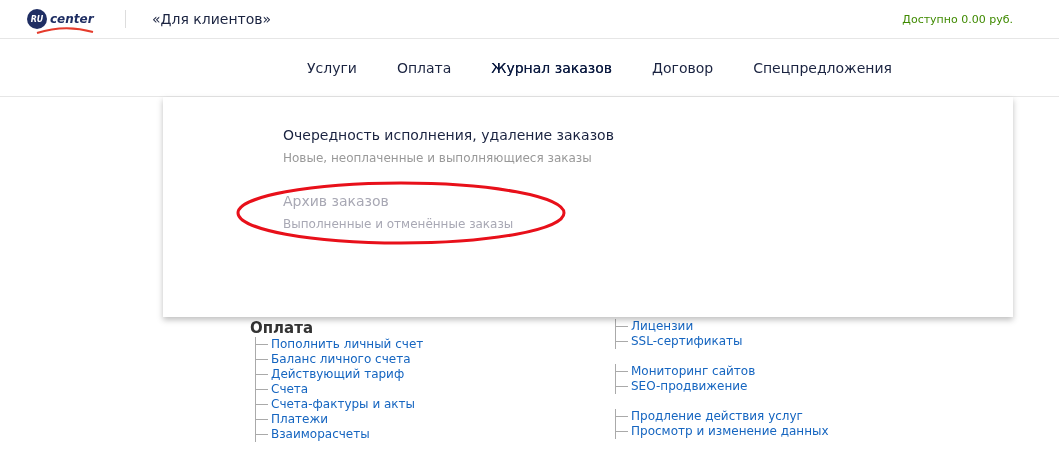  I want to click on sitemap-link: SEO-продвижение, so click(682, 386).